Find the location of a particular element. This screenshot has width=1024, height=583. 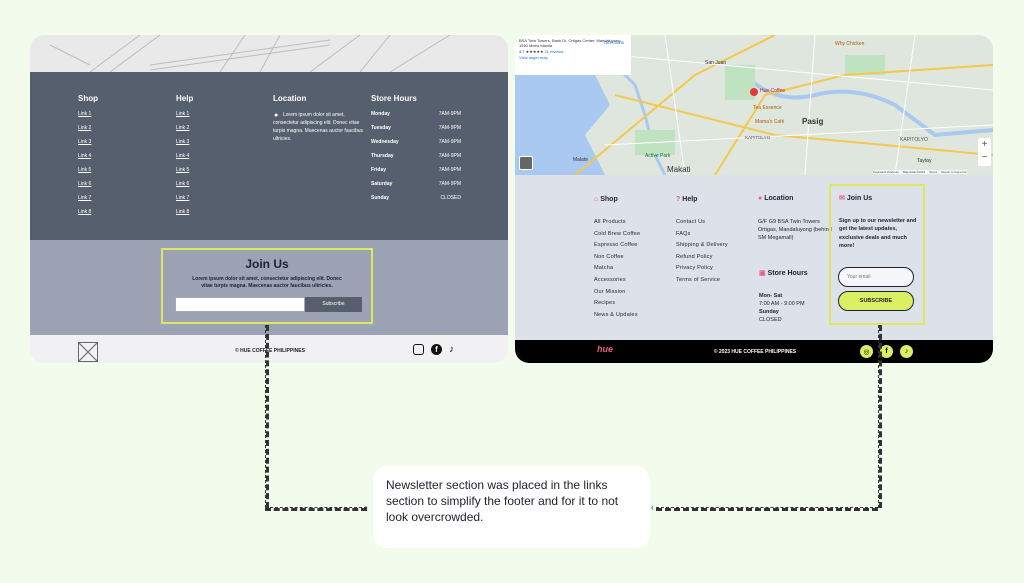

final-join-title: ✉ Join Us is located at coordinates (856, 198).